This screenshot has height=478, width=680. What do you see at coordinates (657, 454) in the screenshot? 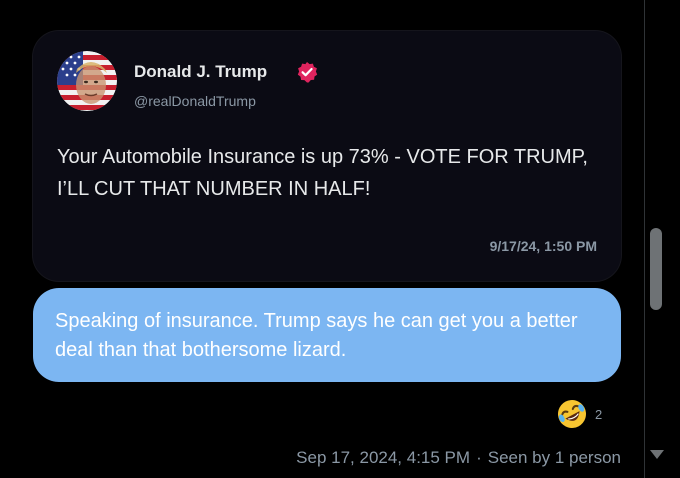
I see `scroll-down-arrow-icon` at bounding box center [657, 454].